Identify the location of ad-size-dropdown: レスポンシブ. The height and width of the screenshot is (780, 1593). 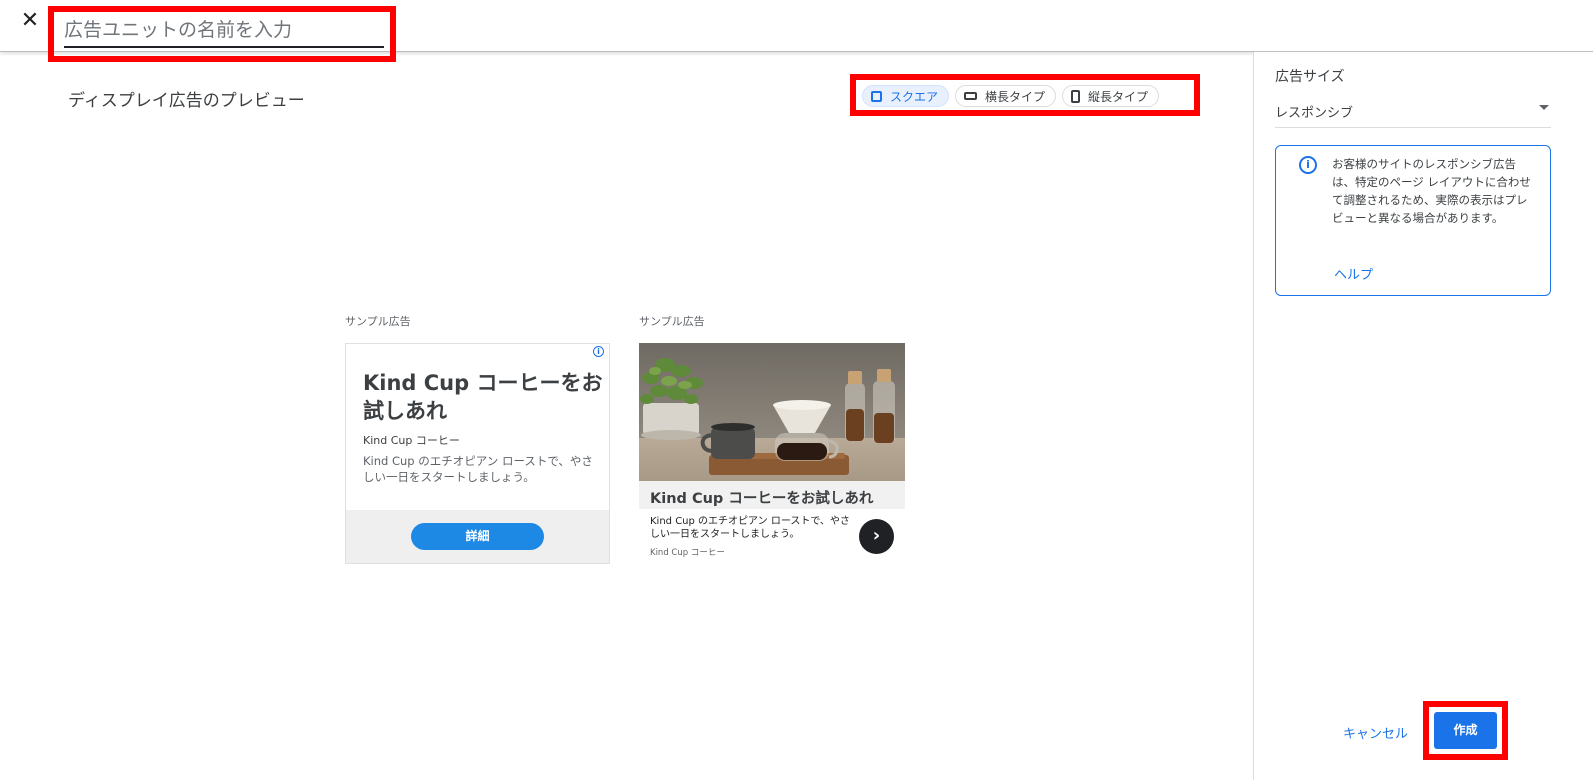
(1413, 112).